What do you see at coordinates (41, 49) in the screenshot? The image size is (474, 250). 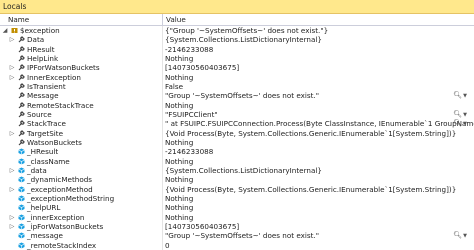 I see `row-name-label: HResult` at bounding box center [41, 49].